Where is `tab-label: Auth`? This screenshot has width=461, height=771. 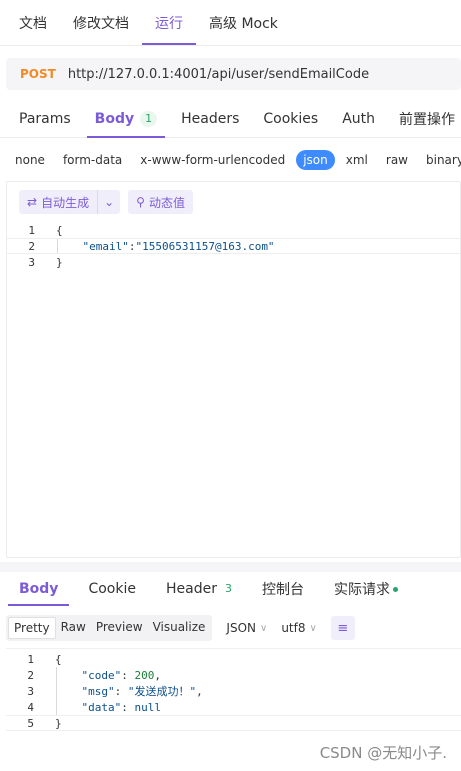
tab-label: Auth is located at coordinates (359, 118).